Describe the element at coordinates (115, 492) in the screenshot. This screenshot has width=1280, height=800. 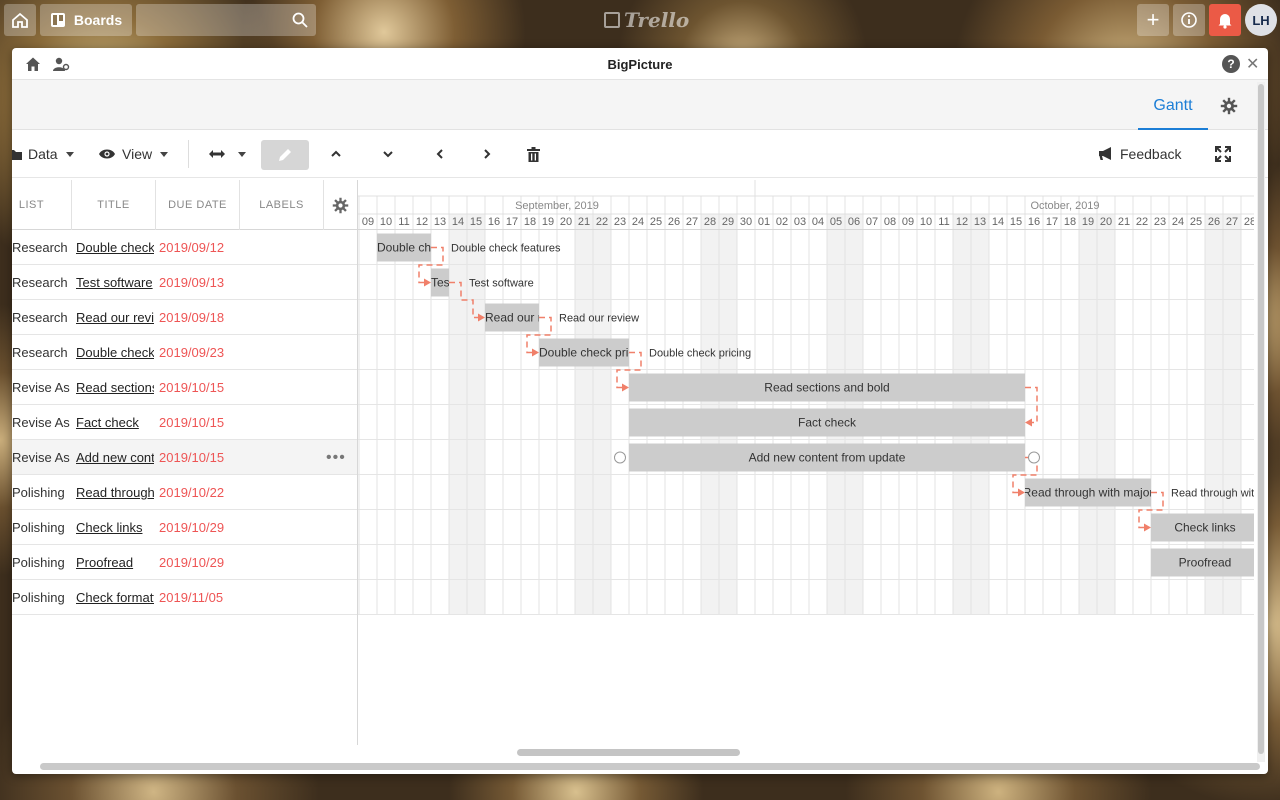
I see `cell-title-link: Read through with major` at that location.